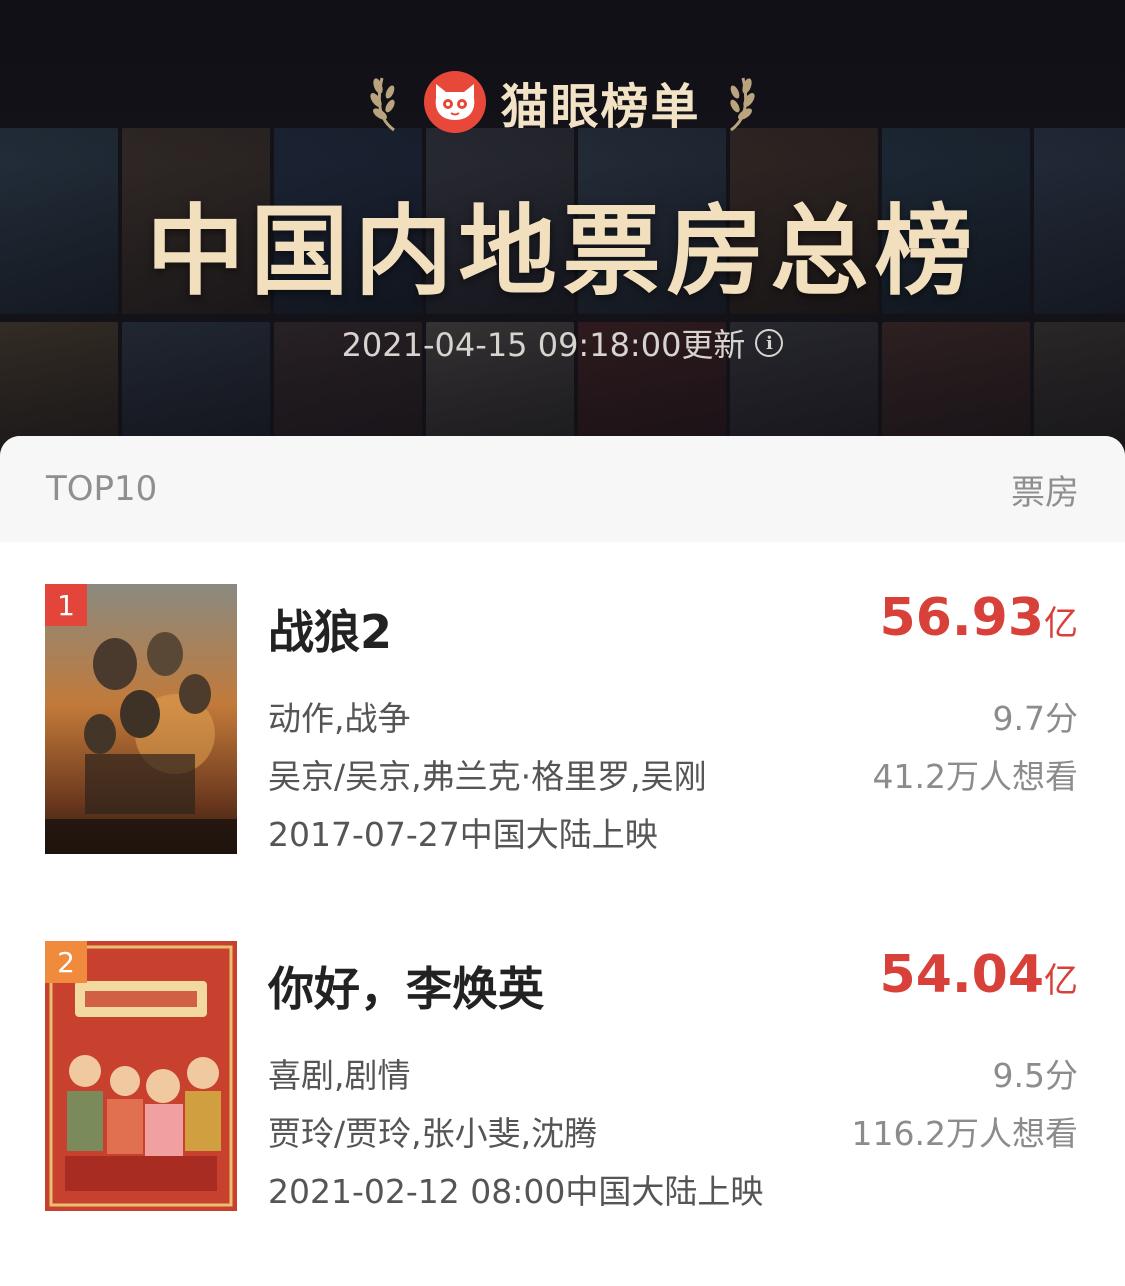 The height and width of the screenshot is (1286, 1125). I want to click on movie-score: 9.5分, so click(1035, 1075).